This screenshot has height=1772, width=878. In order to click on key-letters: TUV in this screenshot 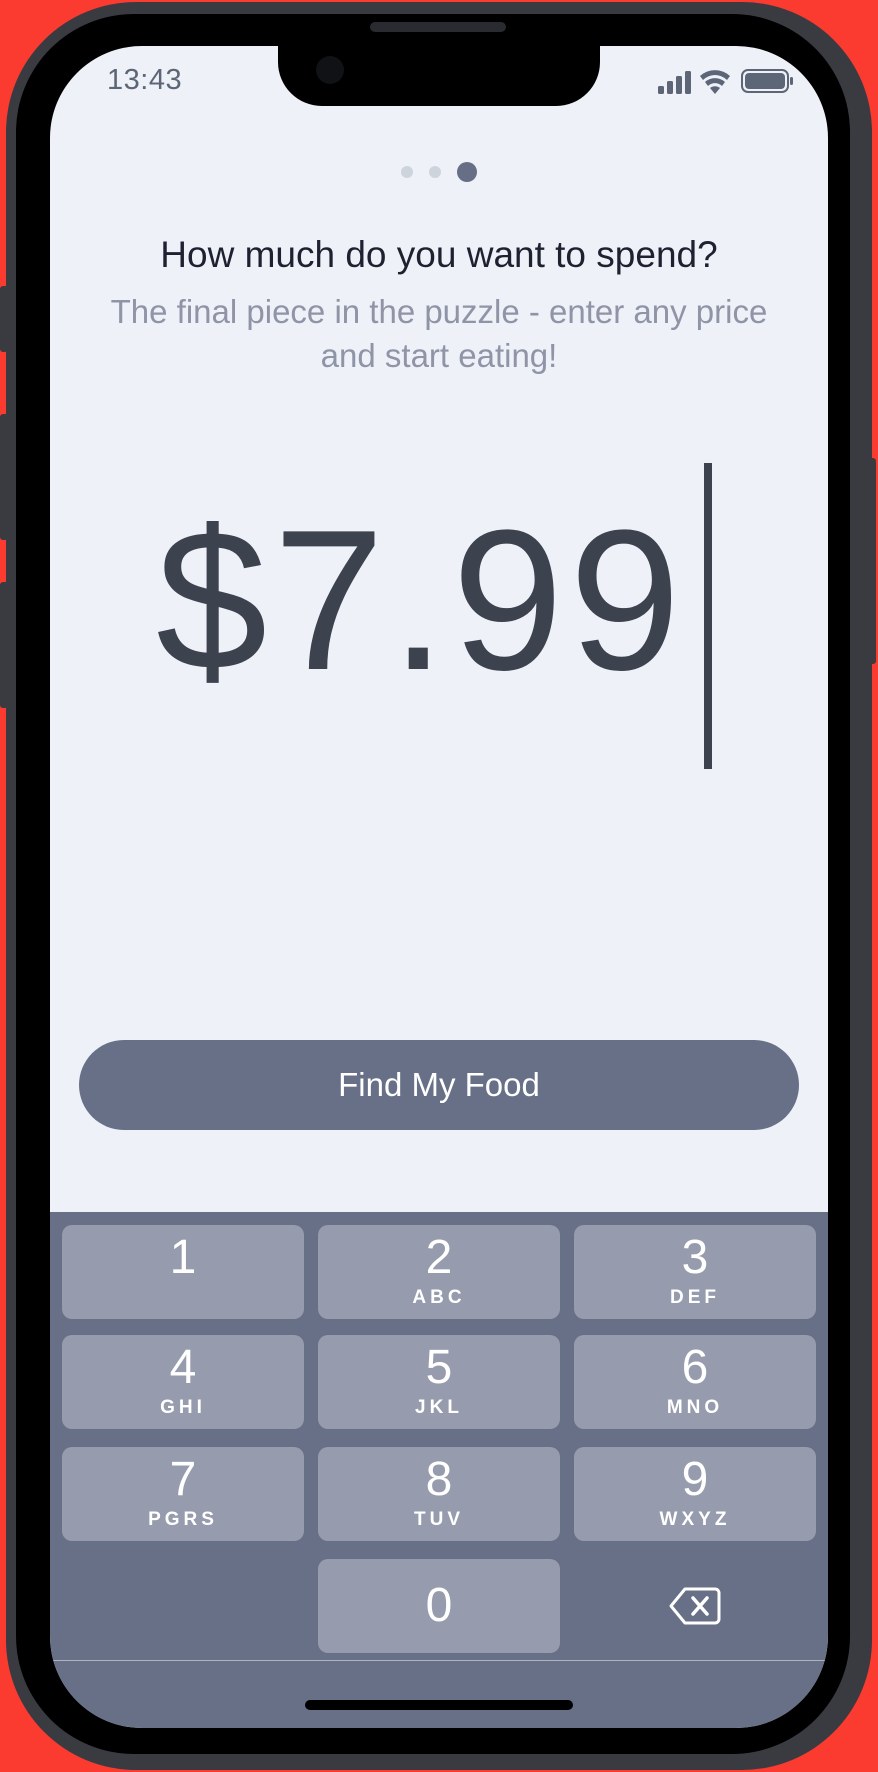, I will do `click(439, 1519)`.